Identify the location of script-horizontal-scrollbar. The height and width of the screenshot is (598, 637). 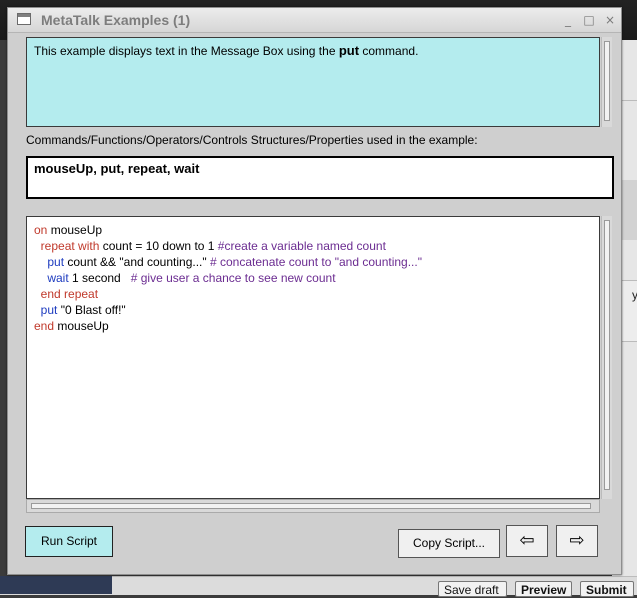
(313, 506).